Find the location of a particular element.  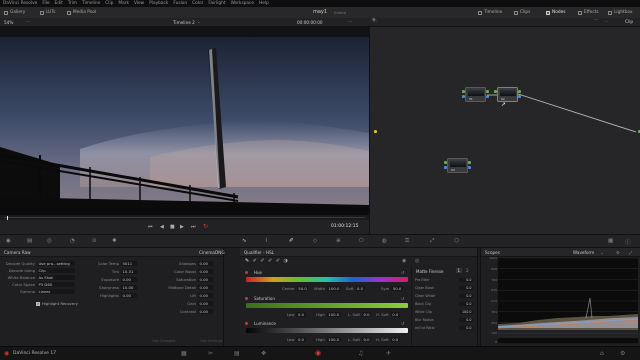

color-page-icon: ◉ is located at coordinates (318, 353).